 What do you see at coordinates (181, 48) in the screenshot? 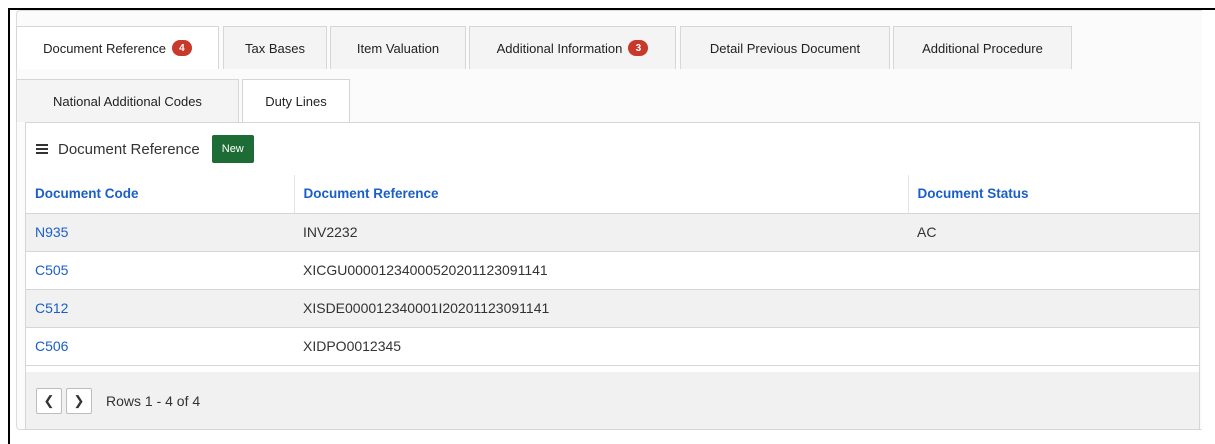
I see `count-badge: 4` at bounding box center [181, 48].